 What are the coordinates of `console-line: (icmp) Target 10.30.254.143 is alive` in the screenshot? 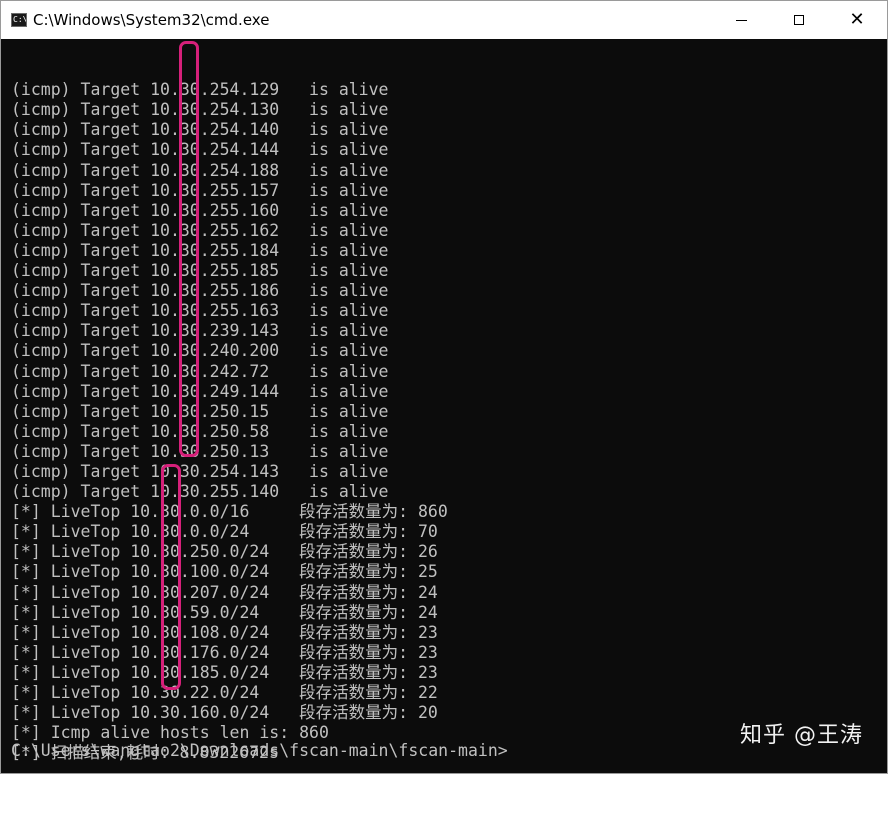 It's located at (200, 471).